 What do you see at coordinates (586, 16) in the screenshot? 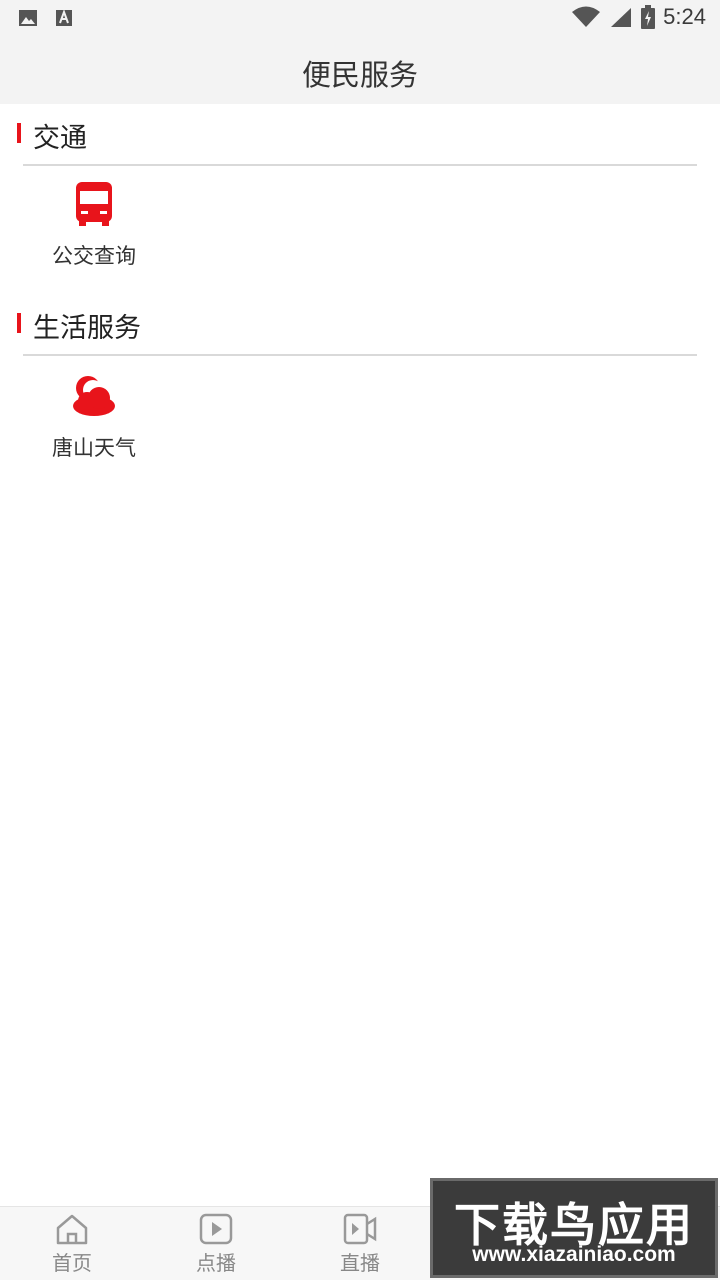
I see `wifi-icon` at bounding box center [586, 16].